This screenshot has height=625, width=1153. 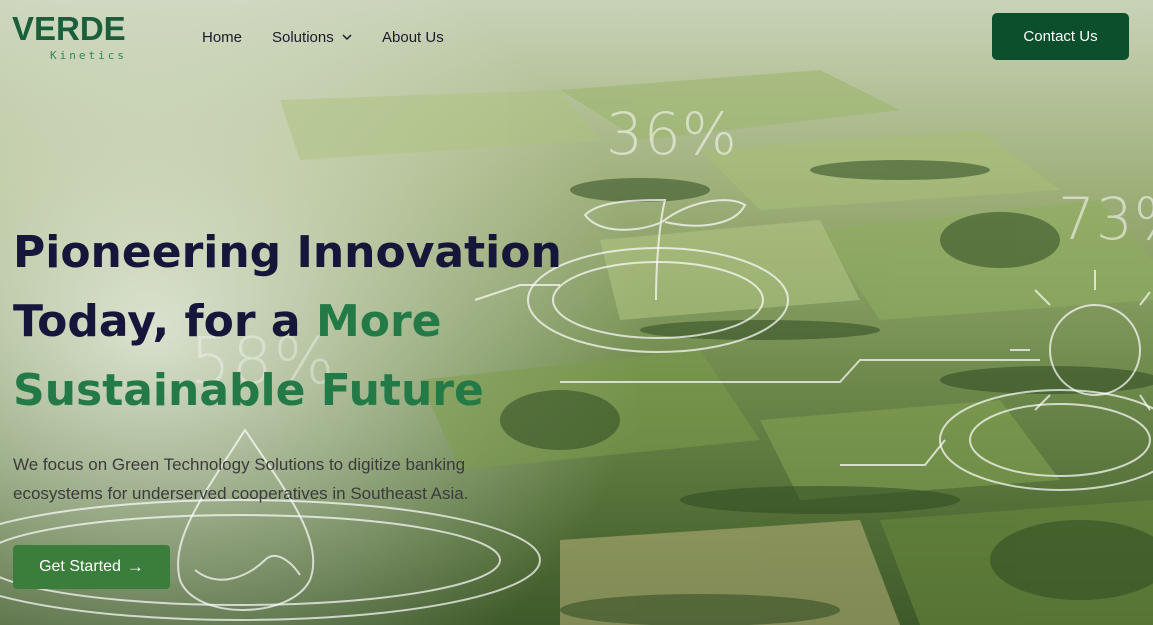 I want to click on headline-main: Pioneering Innovation Today, for a, so click(x=287, y=287).